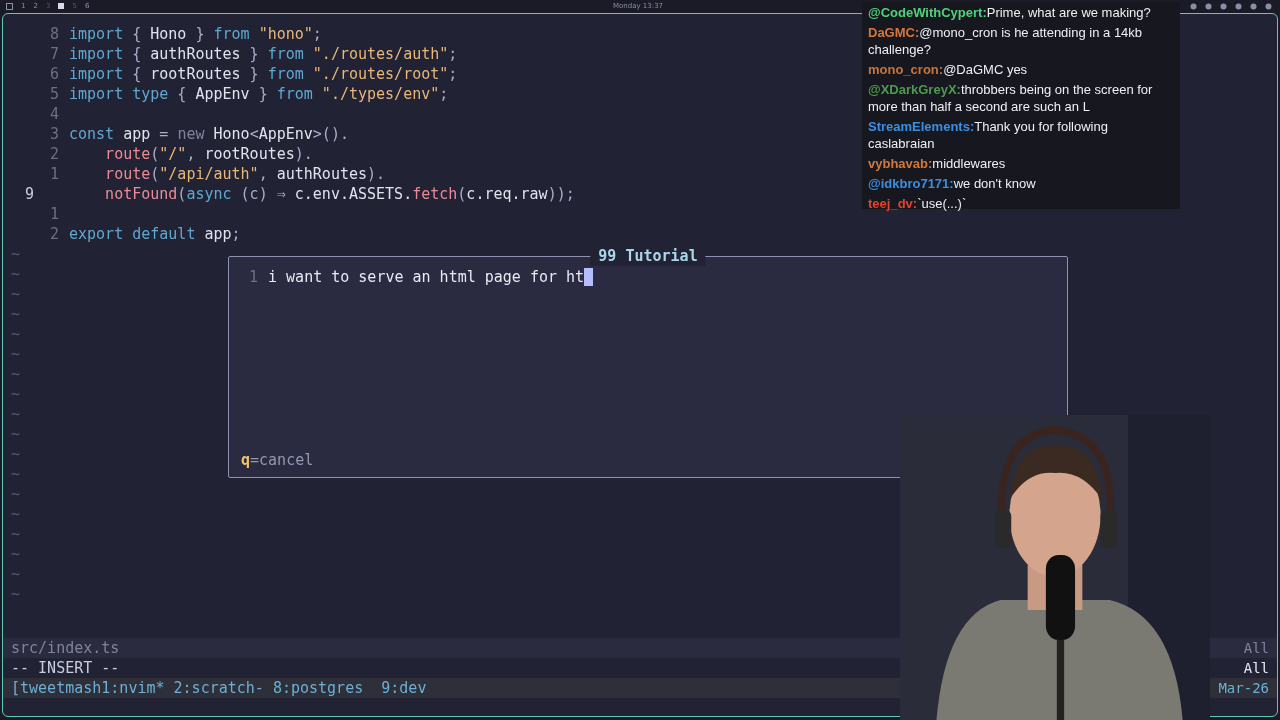  What do you see at coordinates (1010, 12) in the screenshot?
I see `chat-message: @CodeWithCypert:Prime, what are we making?` at bounding box center [1010, 12].